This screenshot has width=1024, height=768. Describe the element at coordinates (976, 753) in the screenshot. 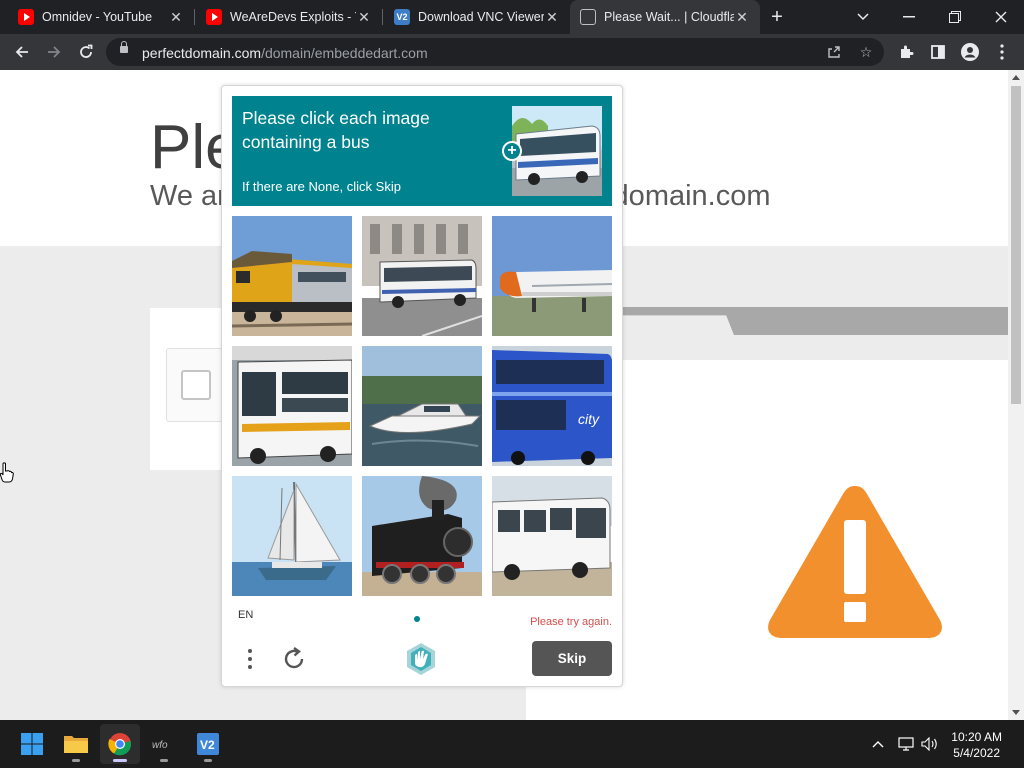

I see `clock-date: 5/4/2022` at that location.